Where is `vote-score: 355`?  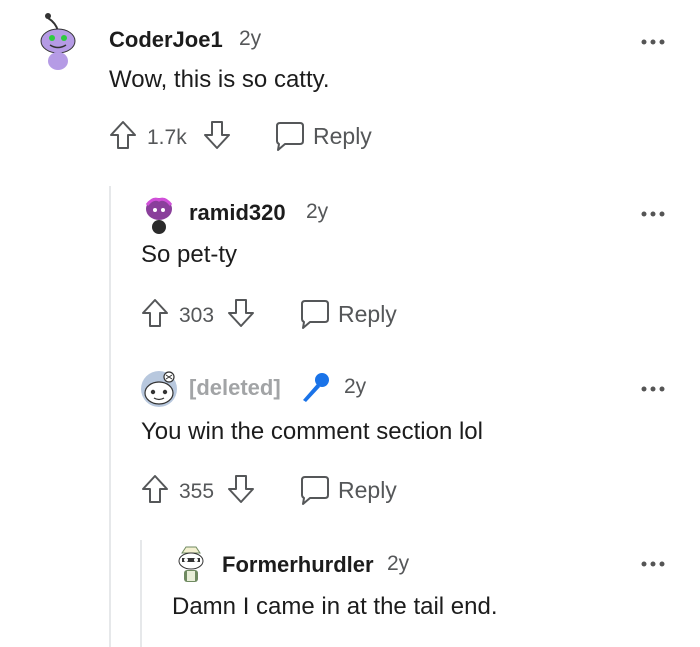
vote-score: 355 is located at coordinates (197, 491).